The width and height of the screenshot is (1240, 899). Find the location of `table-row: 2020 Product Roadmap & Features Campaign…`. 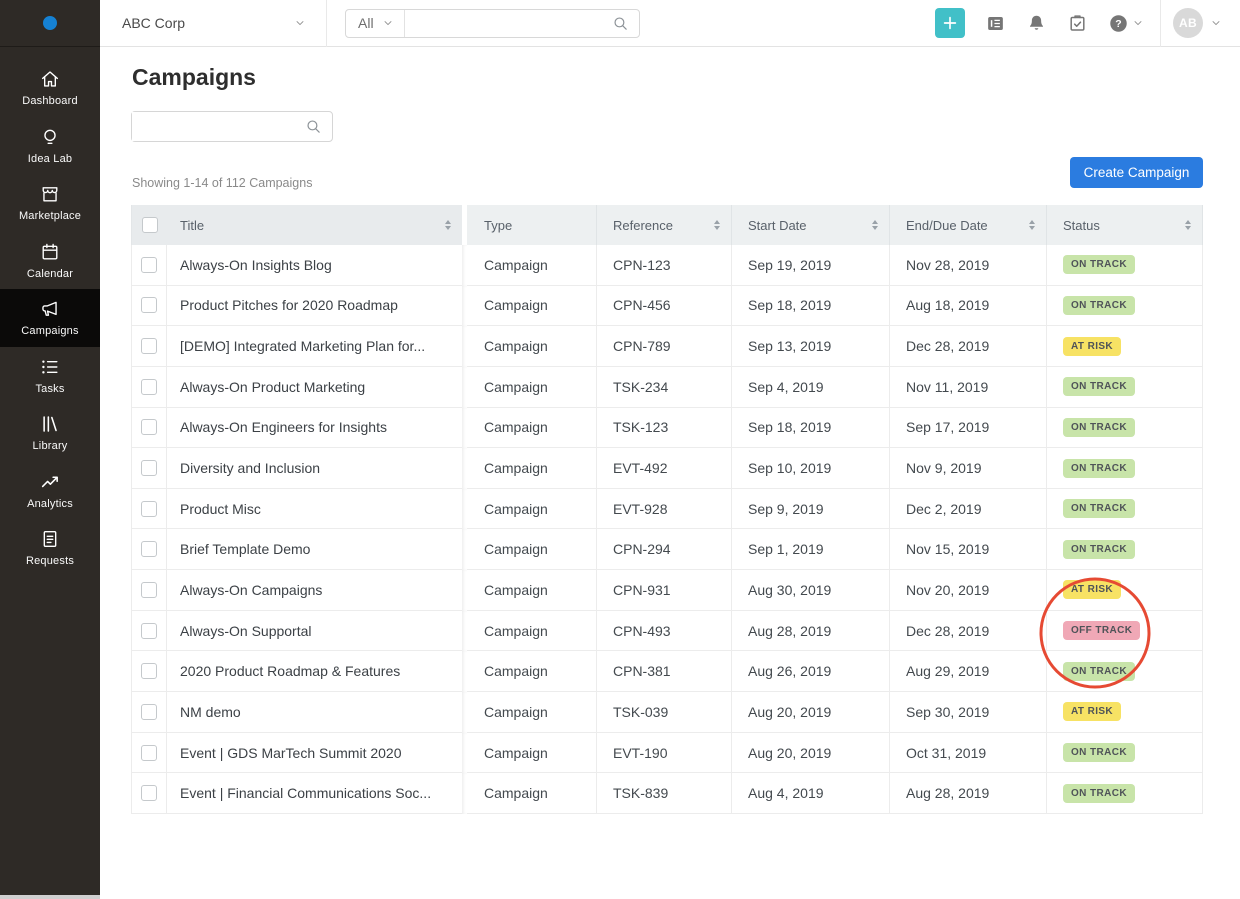

table-row: 2020 Product Roadmap & Features Campaign… is located at coordinates (667, 672).